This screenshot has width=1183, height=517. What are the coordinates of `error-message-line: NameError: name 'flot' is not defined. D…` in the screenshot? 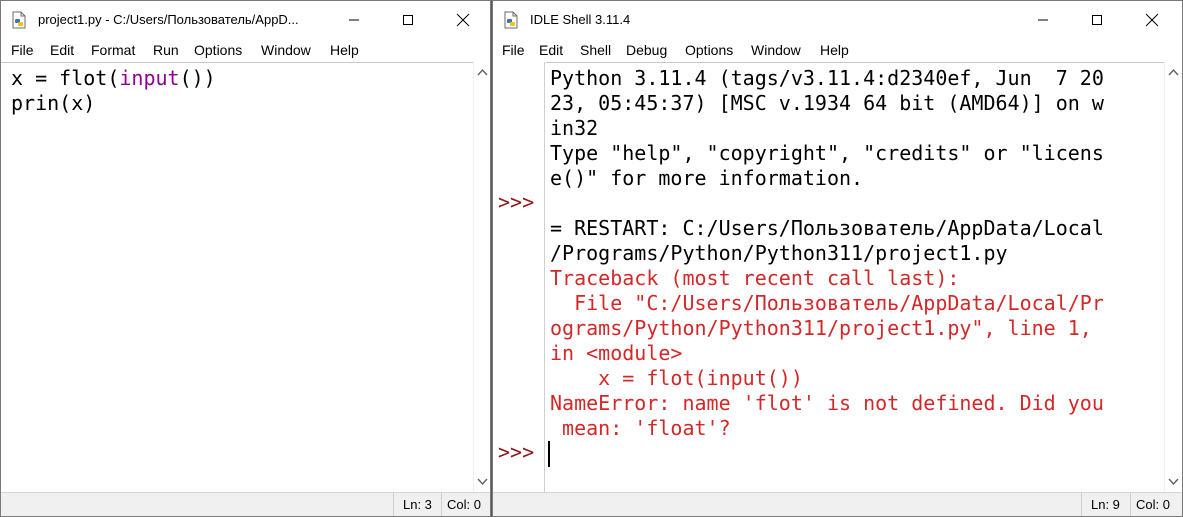 It's located at (827, 403).